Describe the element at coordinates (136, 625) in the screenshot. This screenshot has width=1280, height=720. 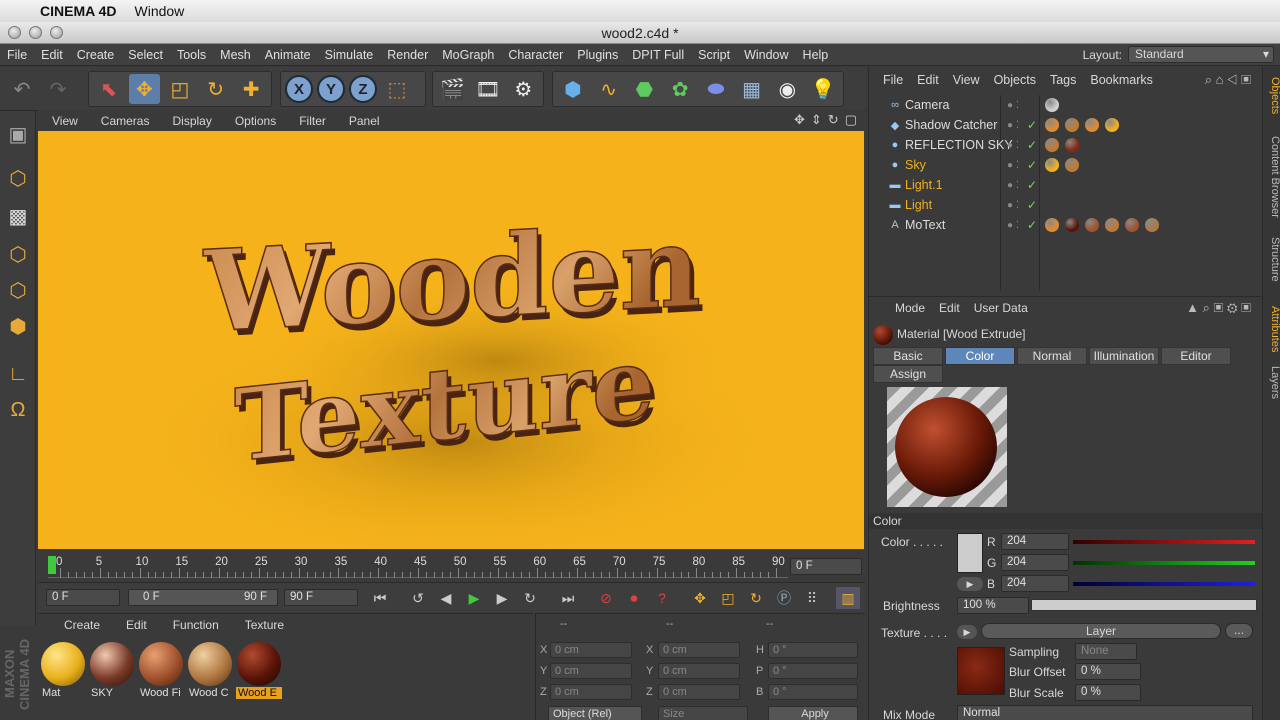
I see `material-menu-edit: Edit` at that location.